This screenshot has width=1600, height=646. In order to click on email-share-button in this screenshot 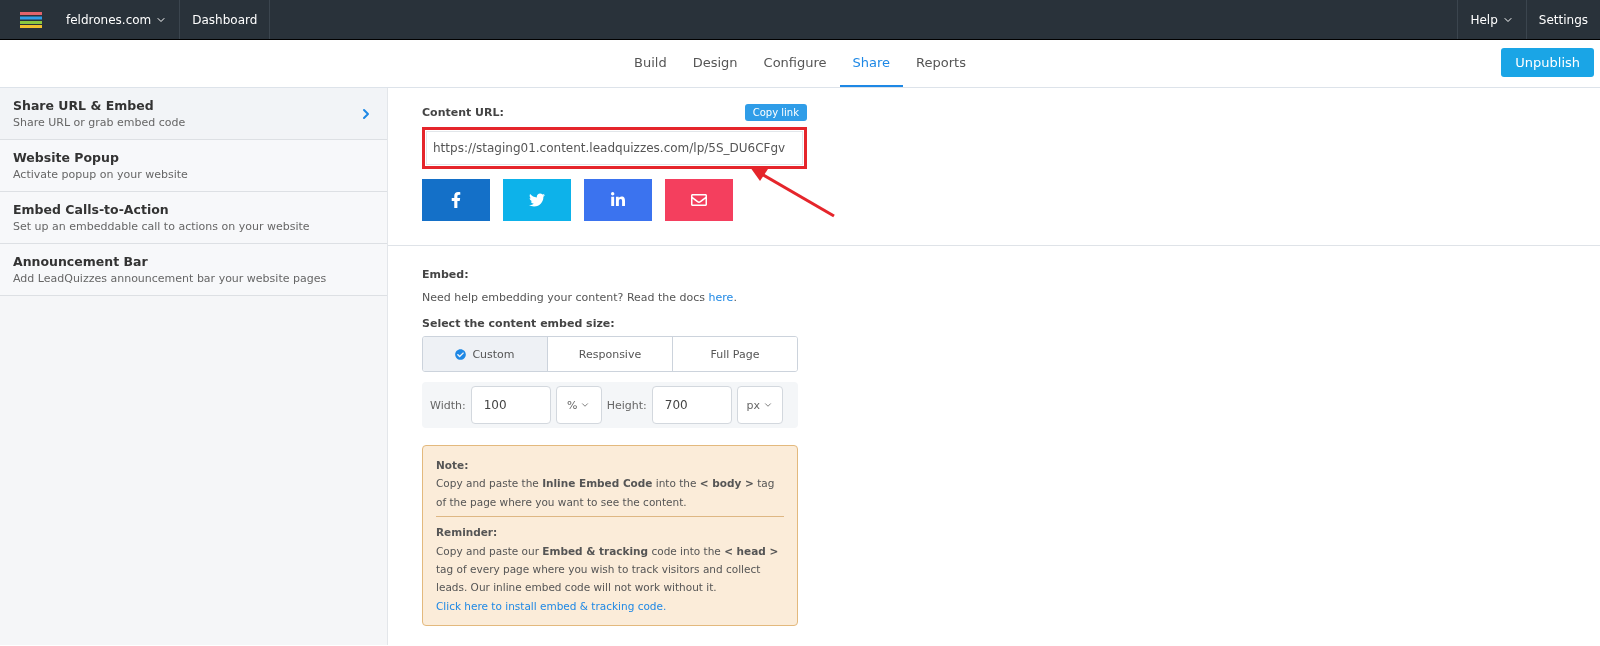, I will do `click(699, 200)`.